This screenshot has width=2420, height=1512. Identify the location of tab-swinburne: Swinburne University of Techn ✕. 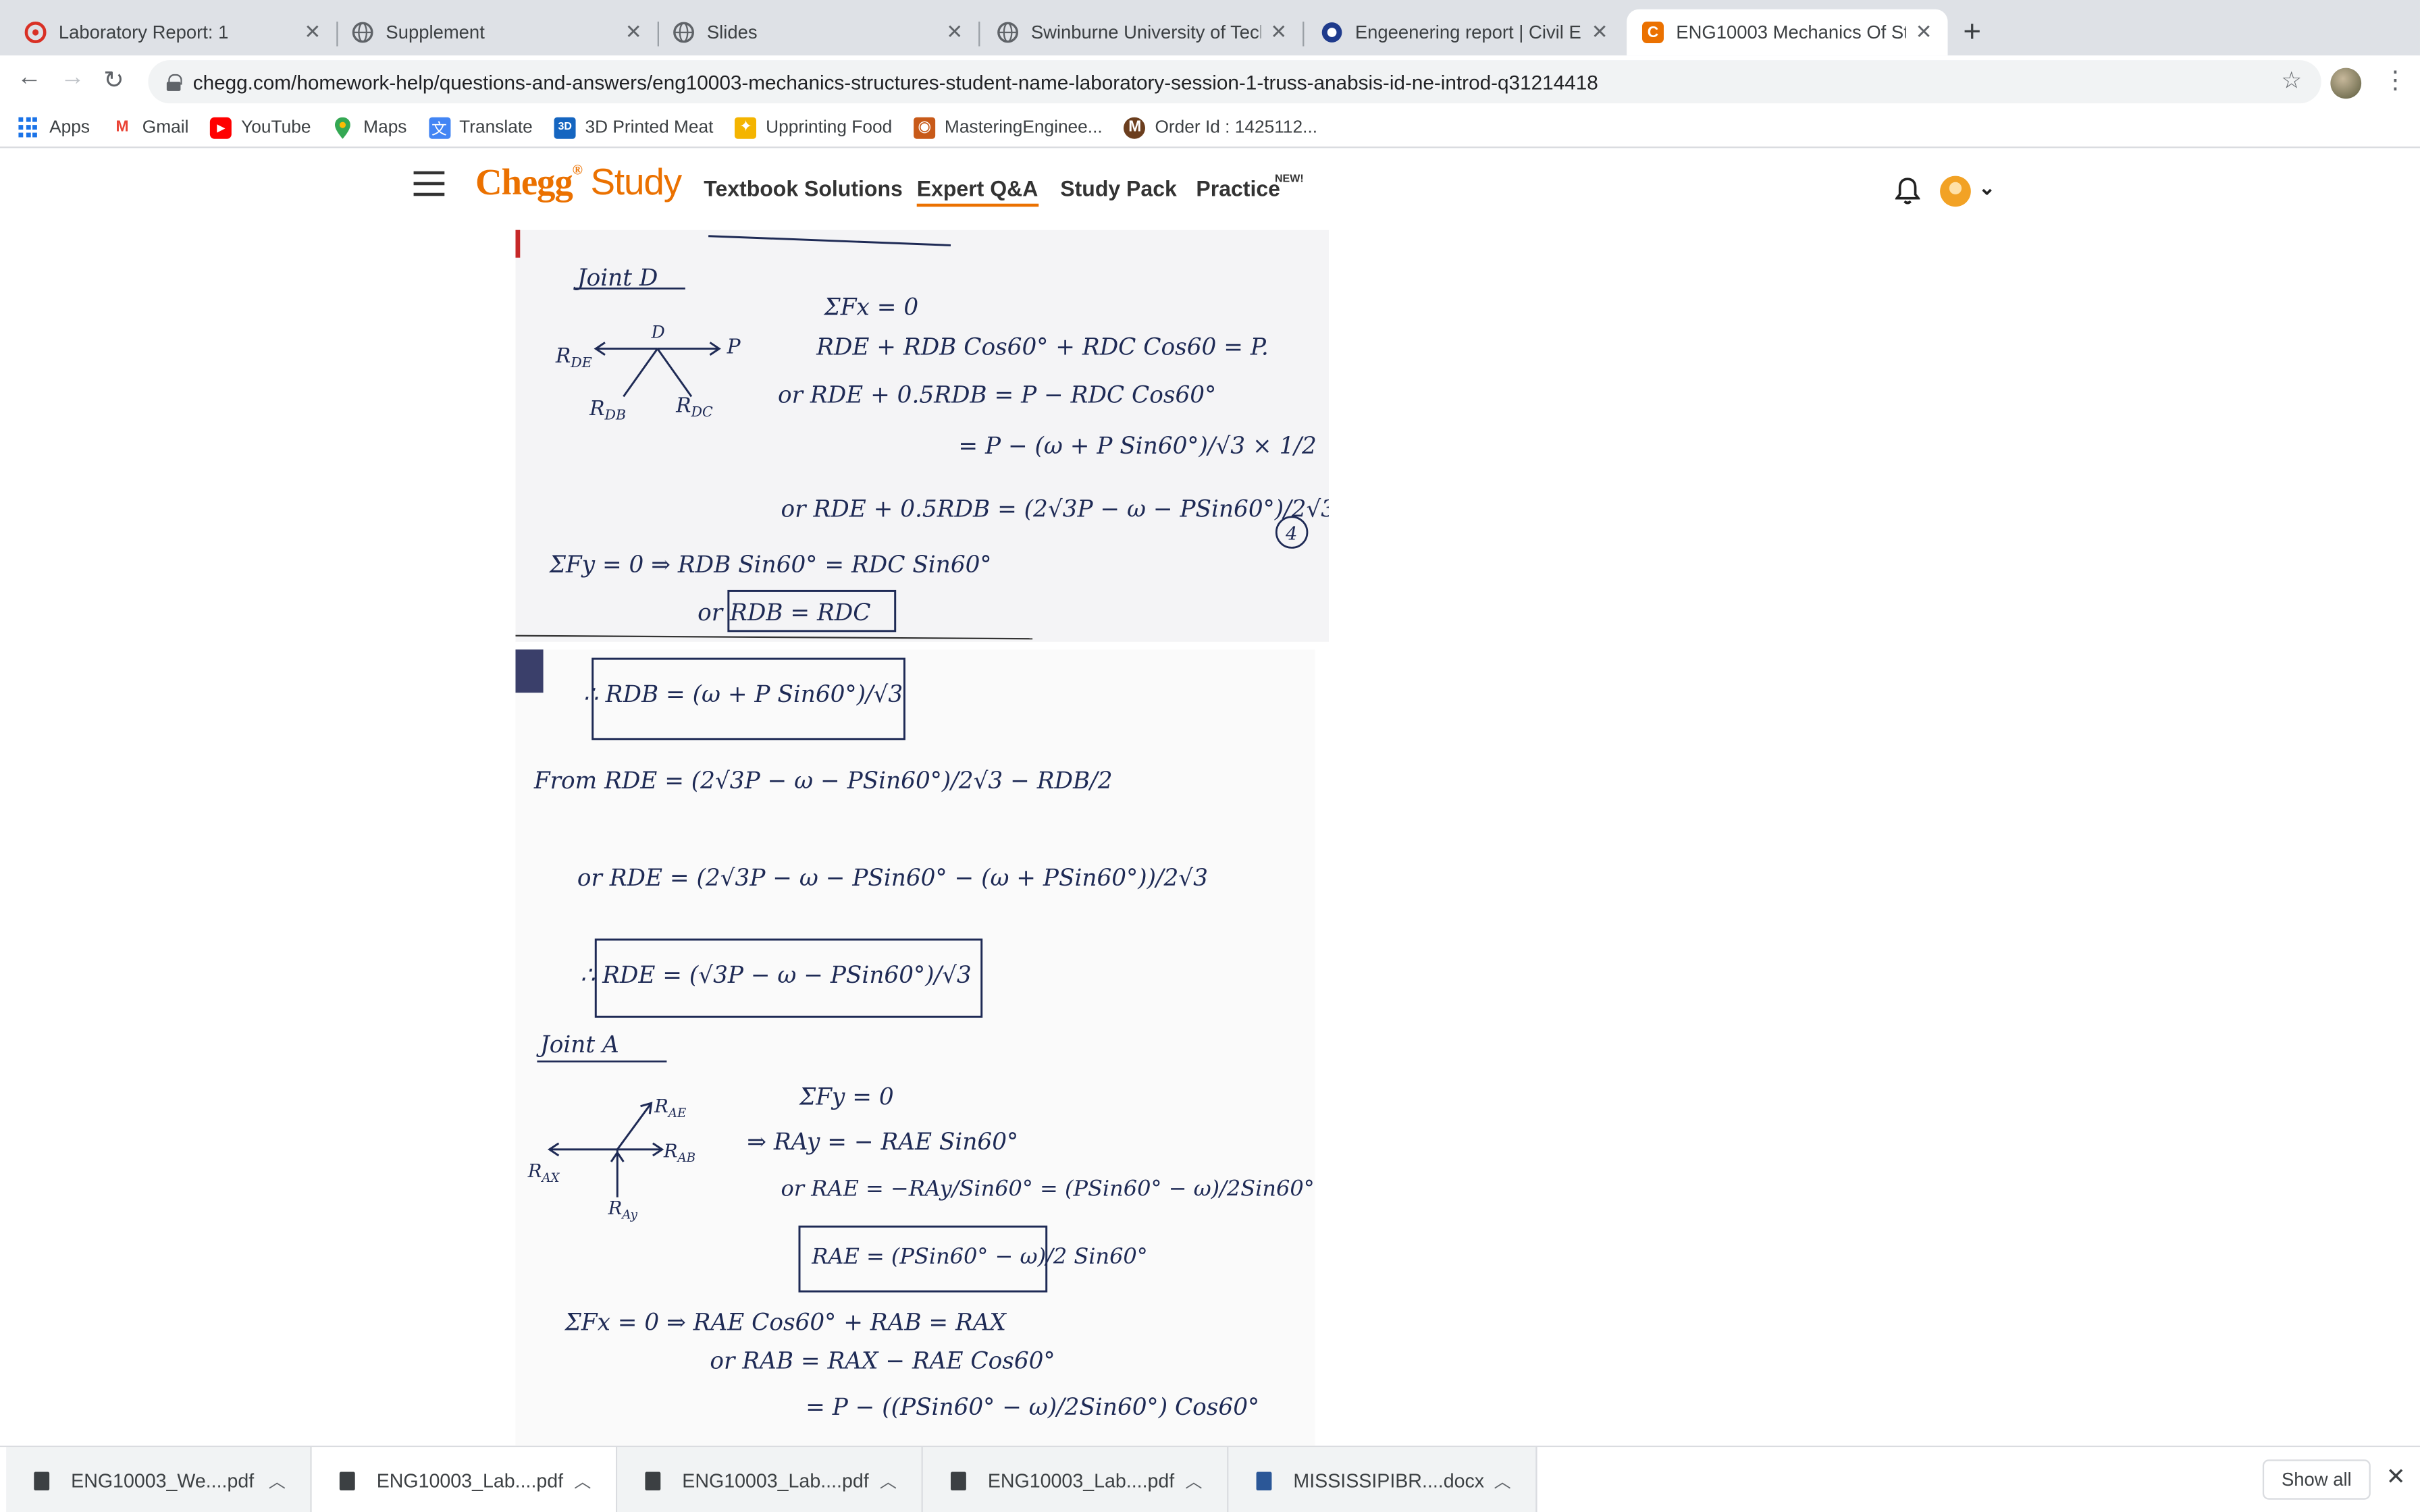
(1142, 32).